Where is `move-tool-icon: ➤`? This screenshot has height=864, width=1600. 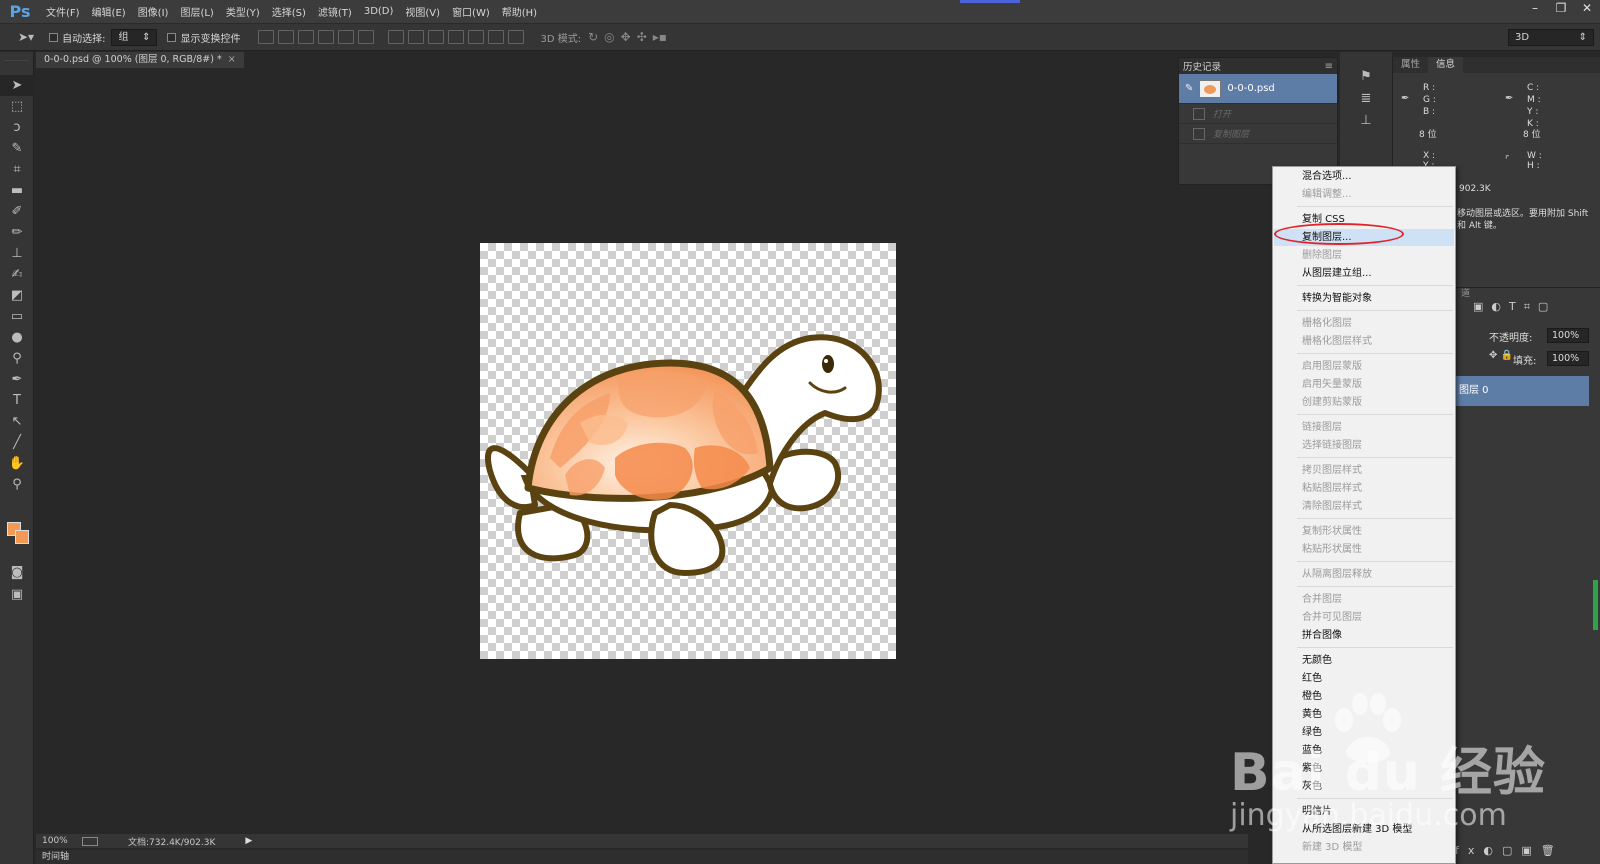 move-tool-icon: ➤ is located at coordinates (17, 85).